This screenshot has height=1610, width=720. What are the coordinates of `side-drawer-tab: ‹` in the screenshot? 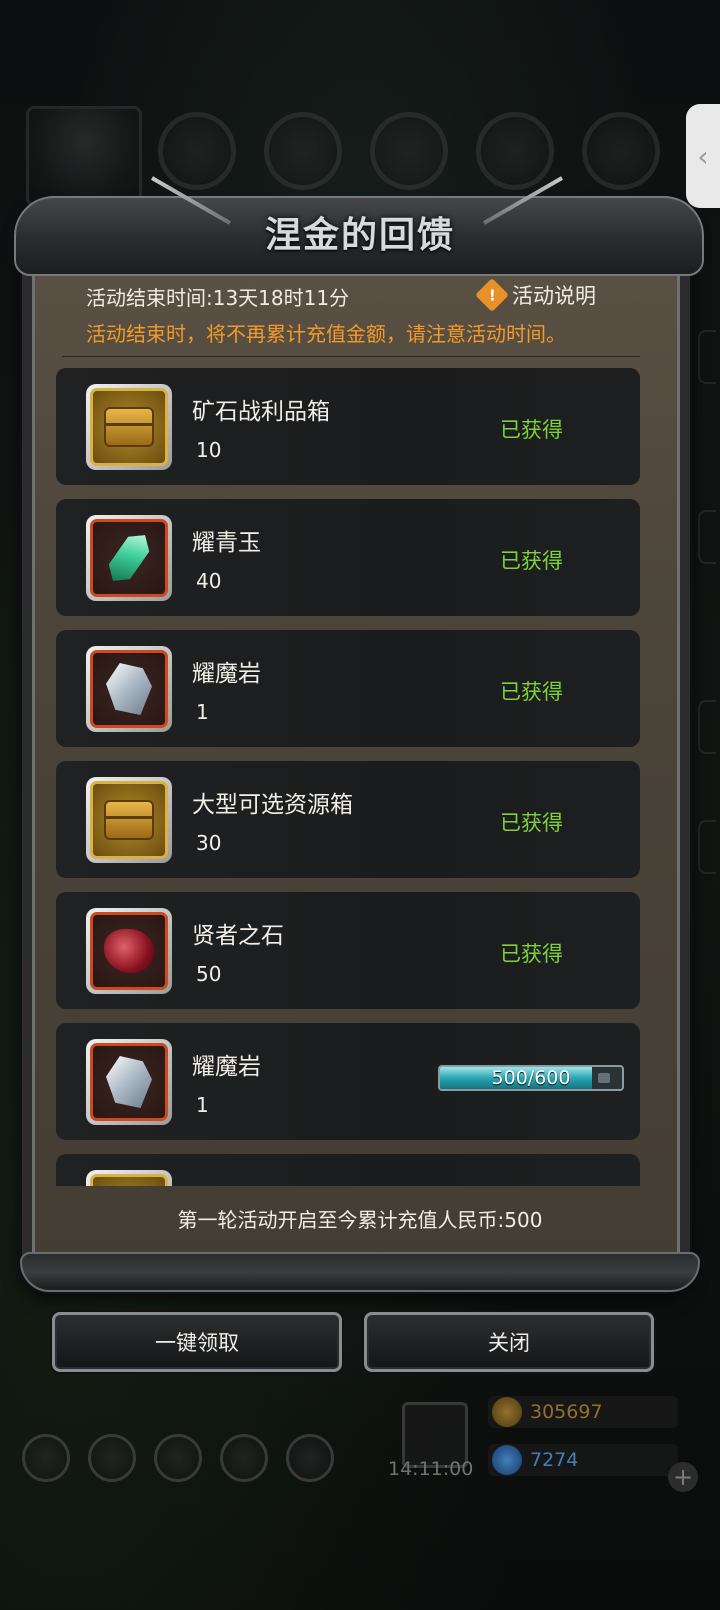 It's located at (703, 156).